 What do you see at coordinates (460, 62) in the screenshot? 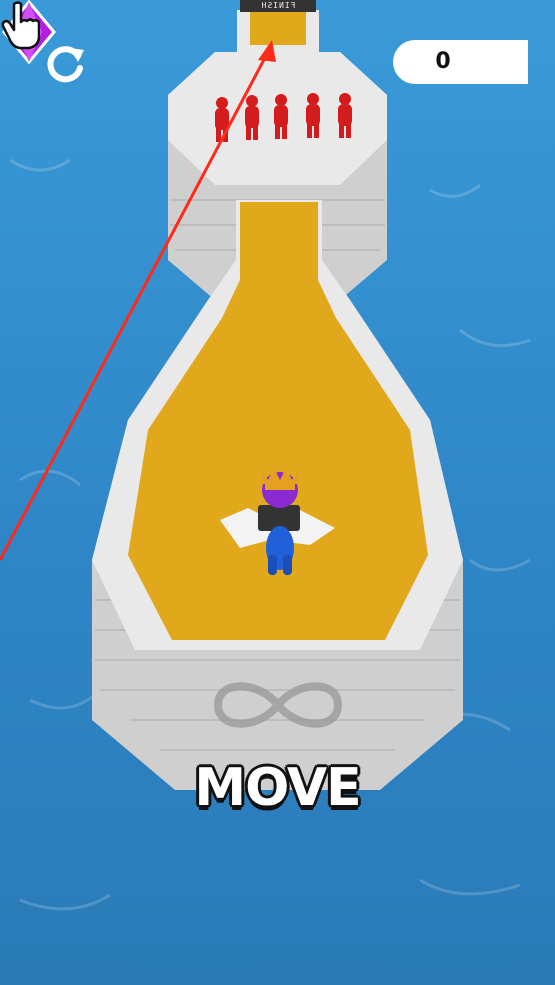
I see `gem-counter: 0` at bounding box center [460, 62].